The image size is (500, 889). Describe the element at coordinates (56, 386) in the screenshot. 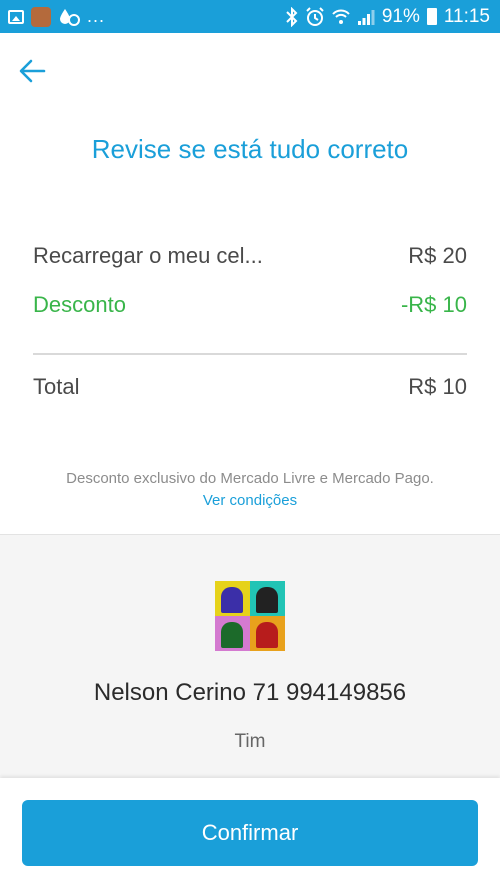

I see `total-label: Total` at that location.